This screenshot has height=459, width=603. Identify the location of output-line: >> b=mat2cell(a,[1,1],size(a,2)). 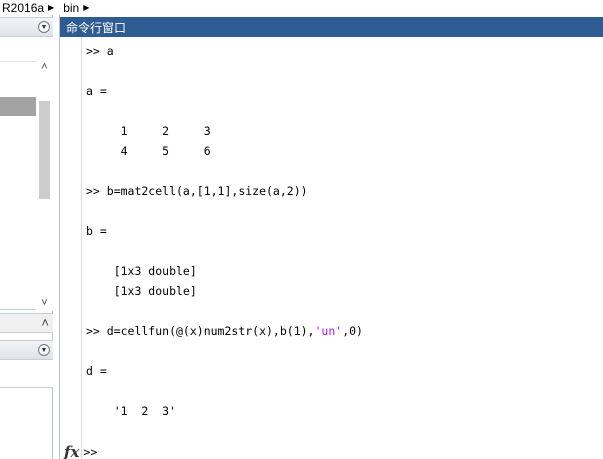
(197, 191).